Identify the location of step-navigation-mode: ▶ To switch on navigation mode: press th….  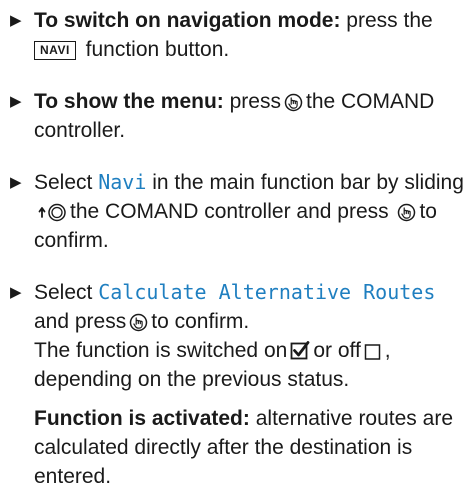
(240, 35).